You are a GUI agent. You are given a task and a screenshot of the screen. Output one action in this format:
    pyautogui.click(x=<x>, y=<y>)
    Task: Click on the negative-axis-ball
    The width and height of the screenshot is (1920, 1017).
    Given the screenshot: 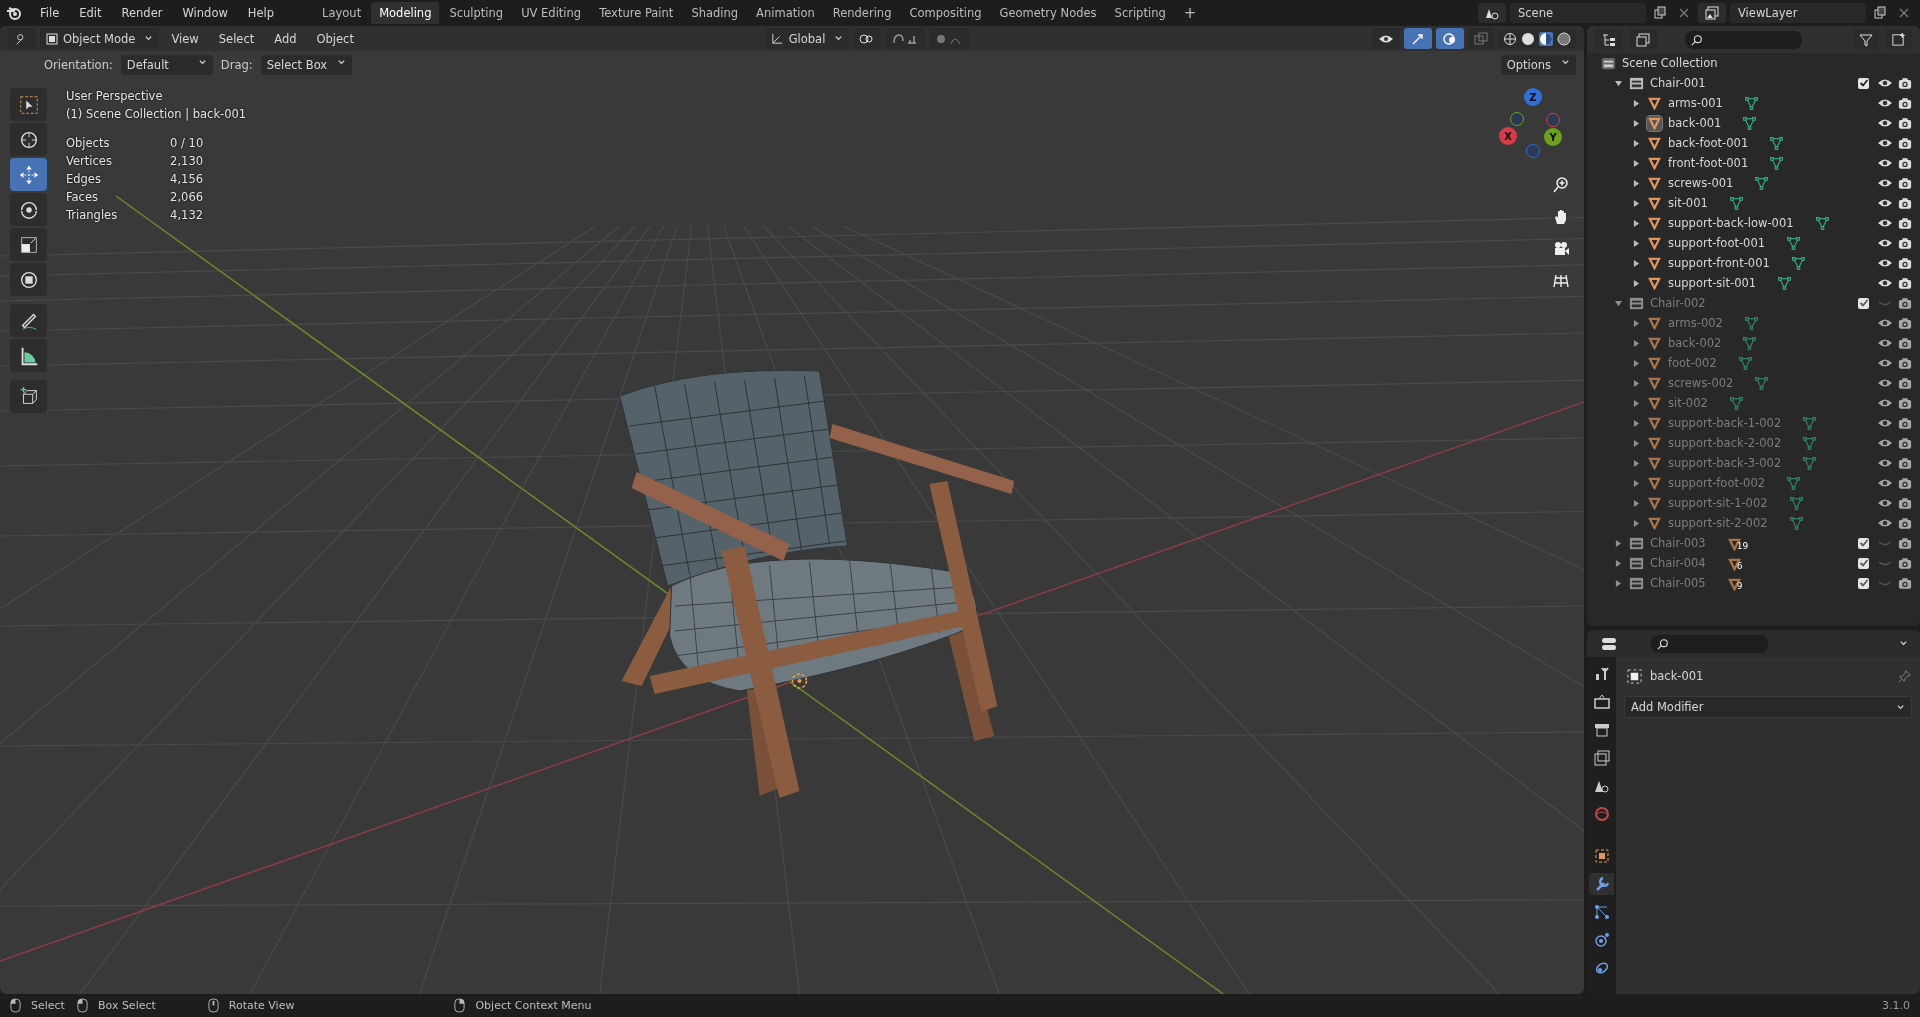 What is the action you would take?
    pyautogui.click(x=1517, y=119)
    